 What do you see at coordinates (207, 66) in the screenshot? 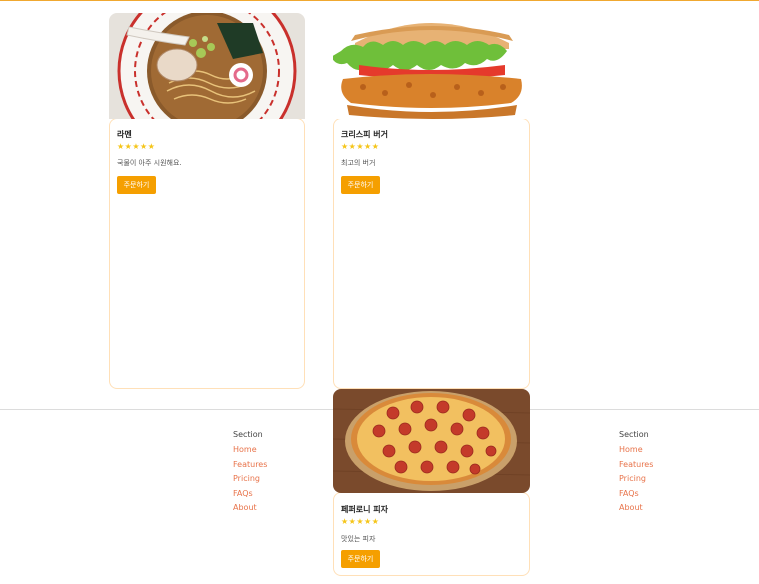
I see `ramen-image` at bounding box center [207, 66].